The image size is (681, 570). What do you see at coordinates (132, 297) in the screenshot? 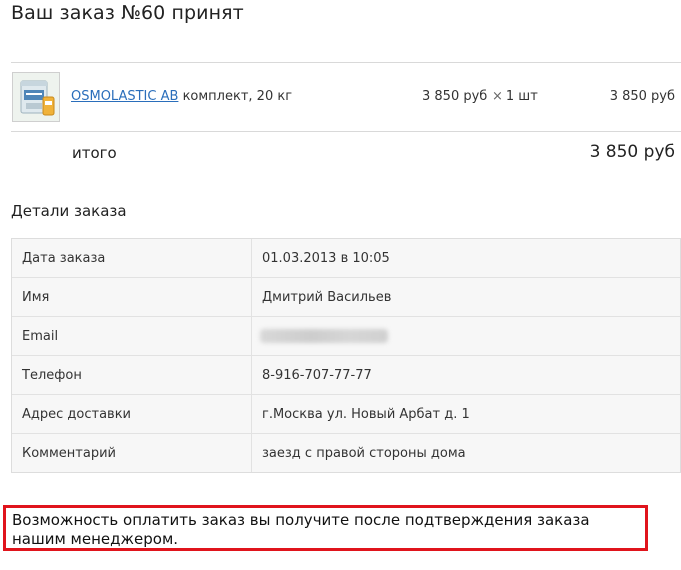
I see `detail-label: Имя` at bounding box center [132, 297].